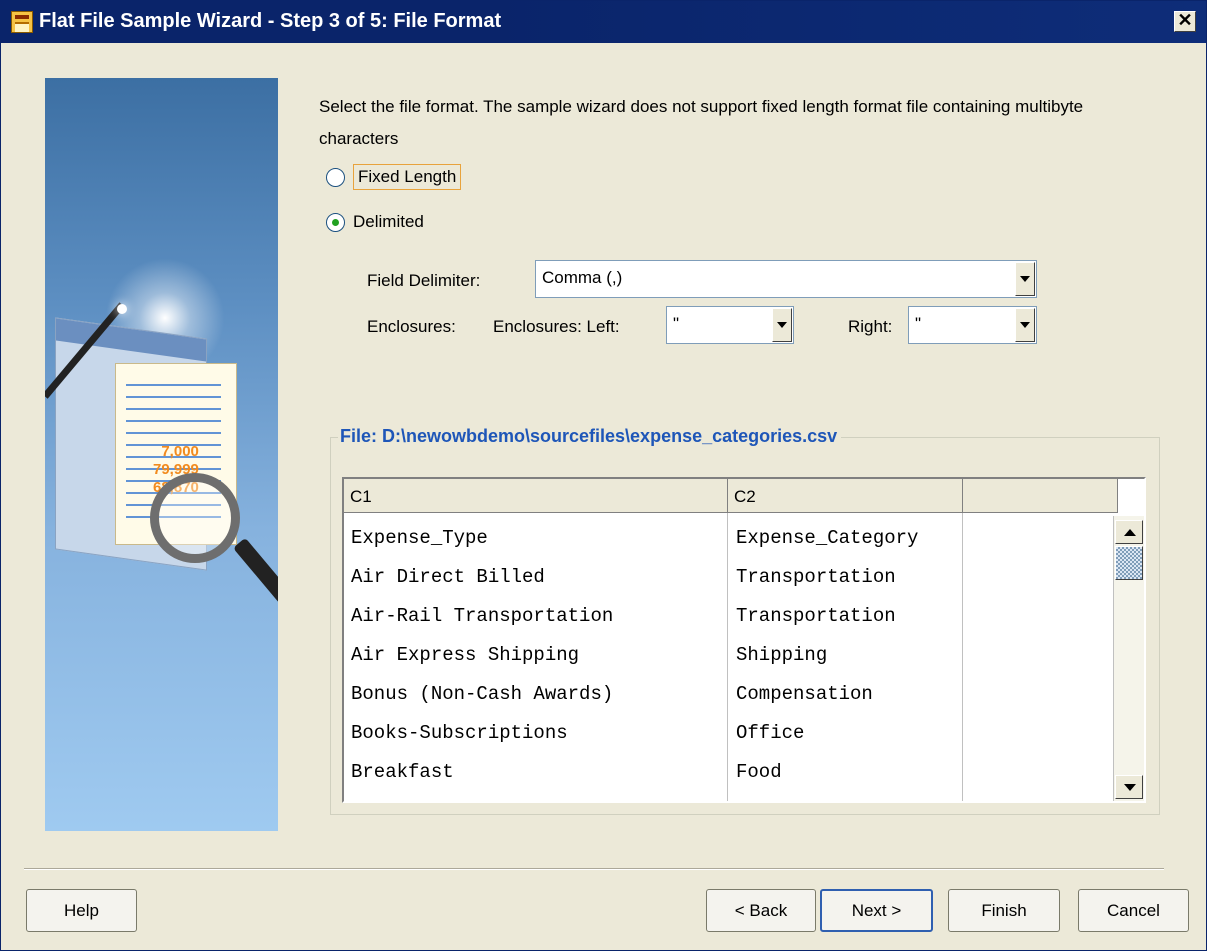  Describe the element at coordinates (465, 655) in the screenshot. I see `table-cell: Air Express Shipping` at that location.